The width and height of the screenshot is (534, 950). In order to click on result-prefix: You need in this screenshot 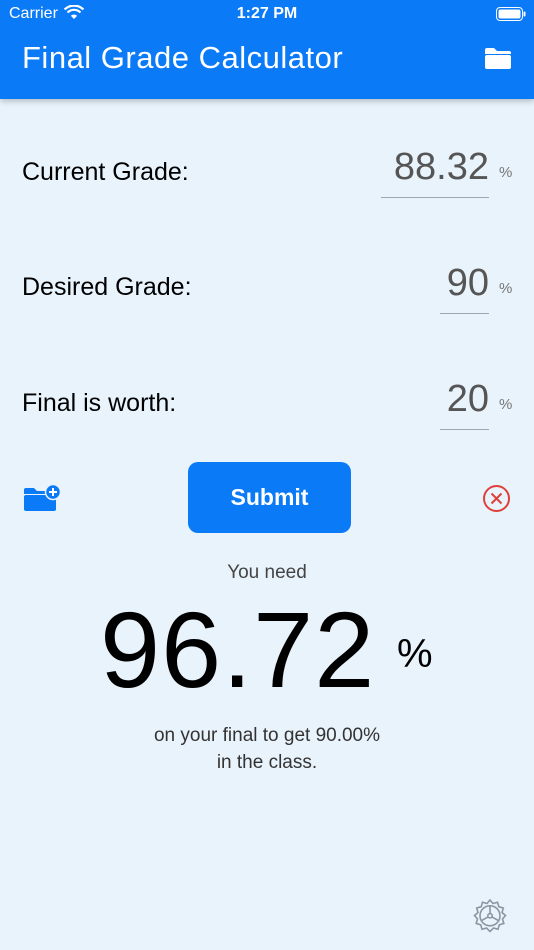, I will do `click(267, 572)`.